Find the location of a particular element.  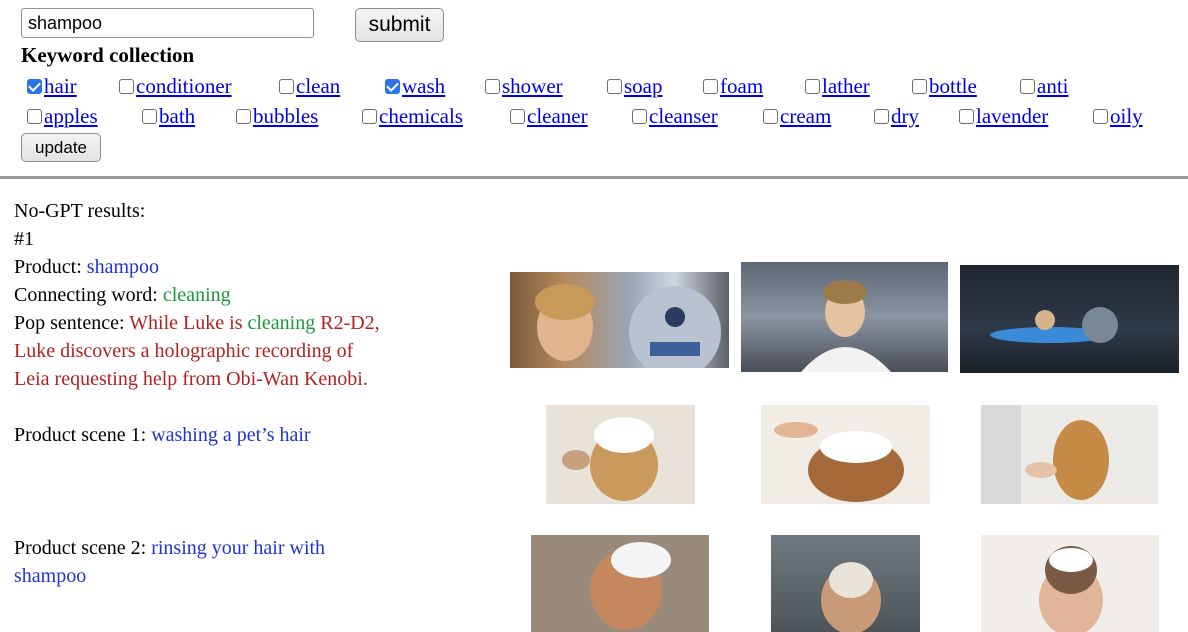

keyword-cleaner: cleaner is located at coordinates (549, 116).